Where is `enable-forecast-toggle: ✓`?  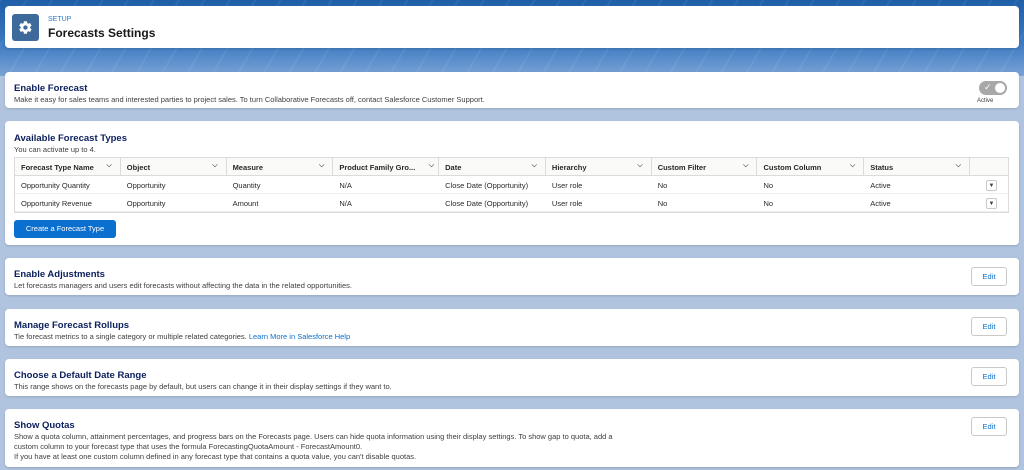 enable-forecast-toggle: ✓ is located at coordinates (993, 88).